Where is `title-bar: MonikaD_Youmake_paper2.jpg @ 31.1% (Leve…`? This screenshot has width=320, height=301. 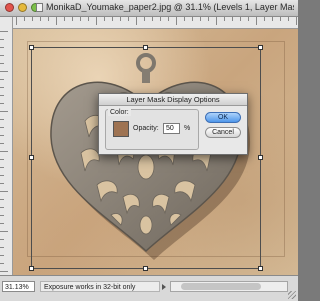 title-bar: MonikaD_Youmake_paper2.jpg @ 31.1% (Leve… is located at coordinates (149, 8).